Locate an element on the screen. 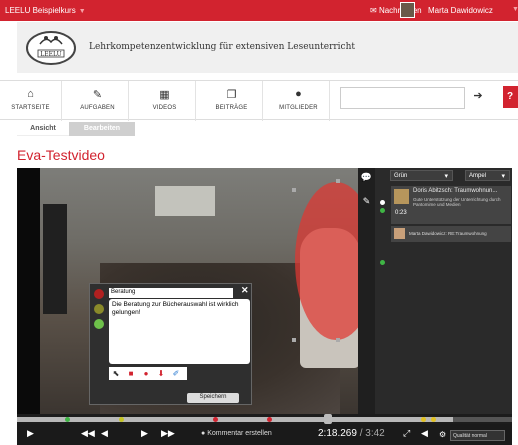 The width and height of the screenshot is (518, 445). timeline is located at coordinates (264, 419).